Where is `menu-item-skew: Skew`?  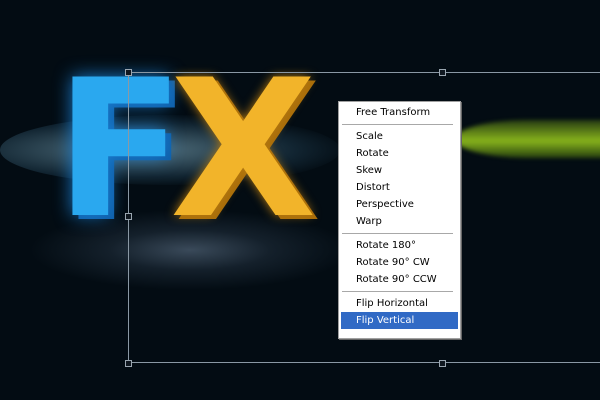
menu-item-skew: Skew is located at coordinates (399, 170).